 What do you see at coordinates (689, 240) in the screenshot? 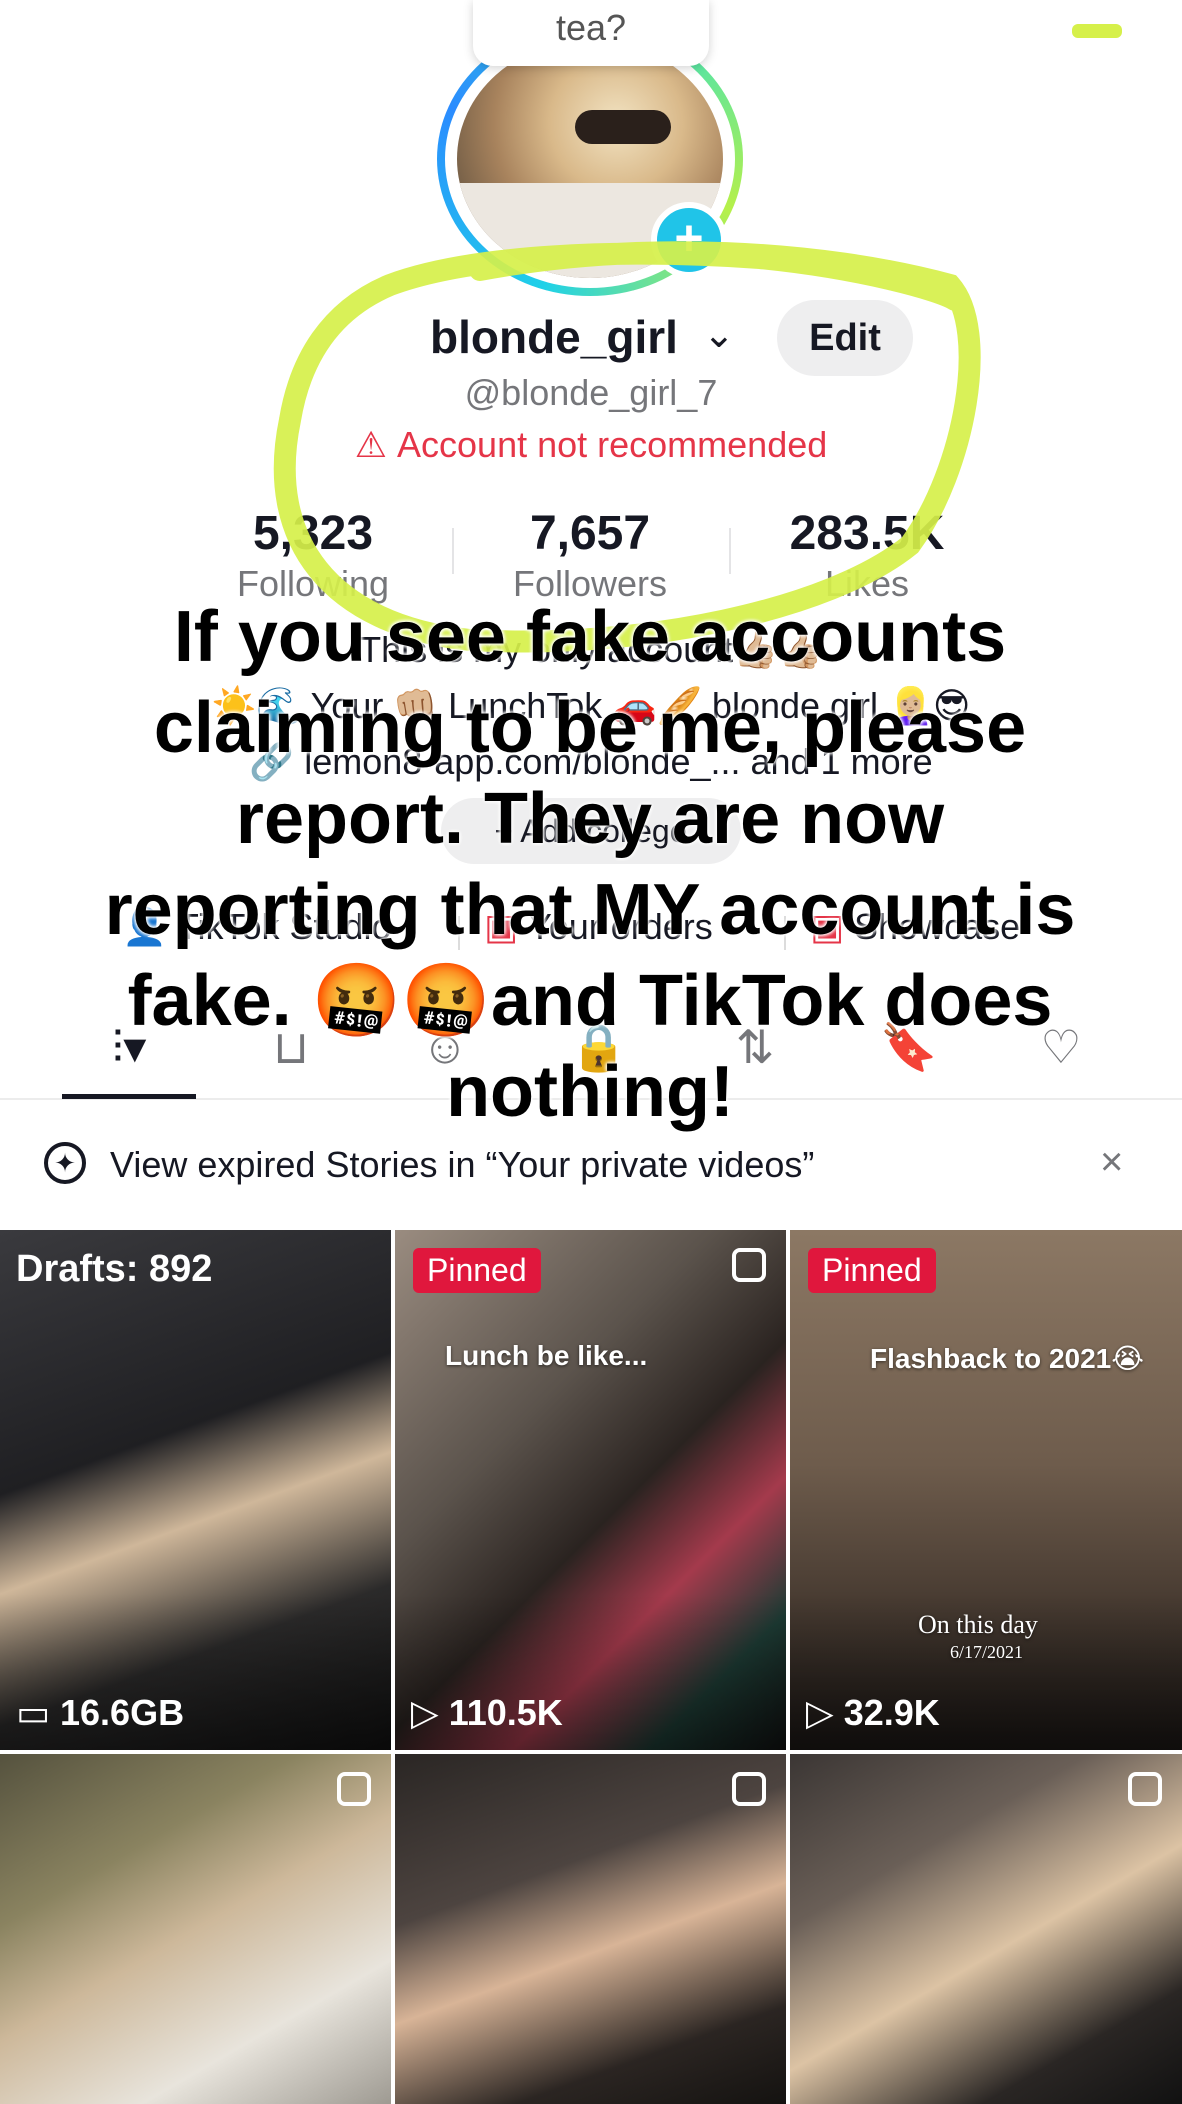
I see `add-story-icon: +` at bounding box center [689, 240].